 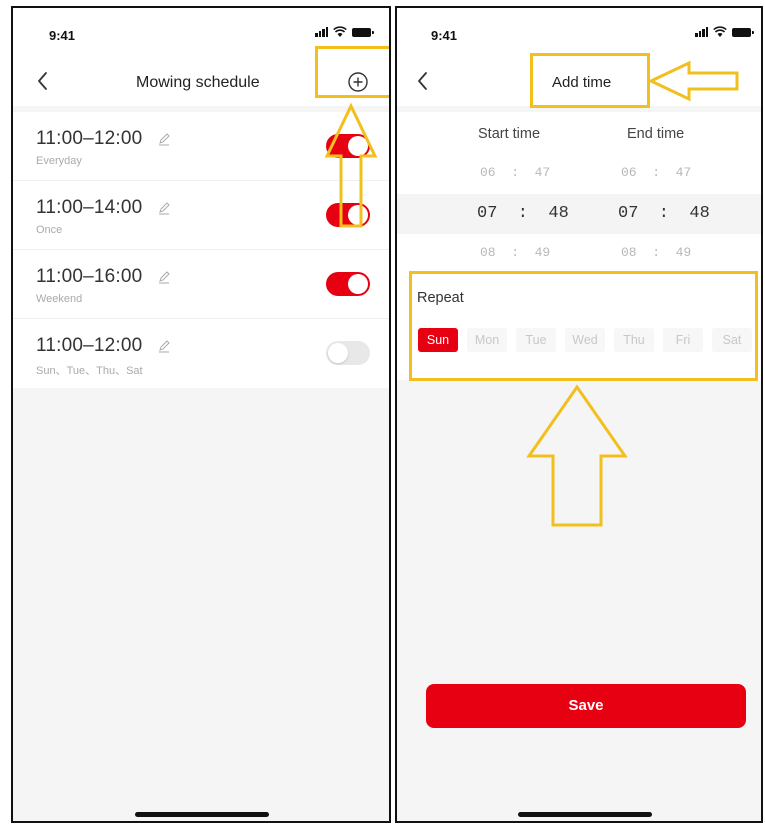 I want to click on schedule-repeat: Everyday, so click(x=59, y=161).